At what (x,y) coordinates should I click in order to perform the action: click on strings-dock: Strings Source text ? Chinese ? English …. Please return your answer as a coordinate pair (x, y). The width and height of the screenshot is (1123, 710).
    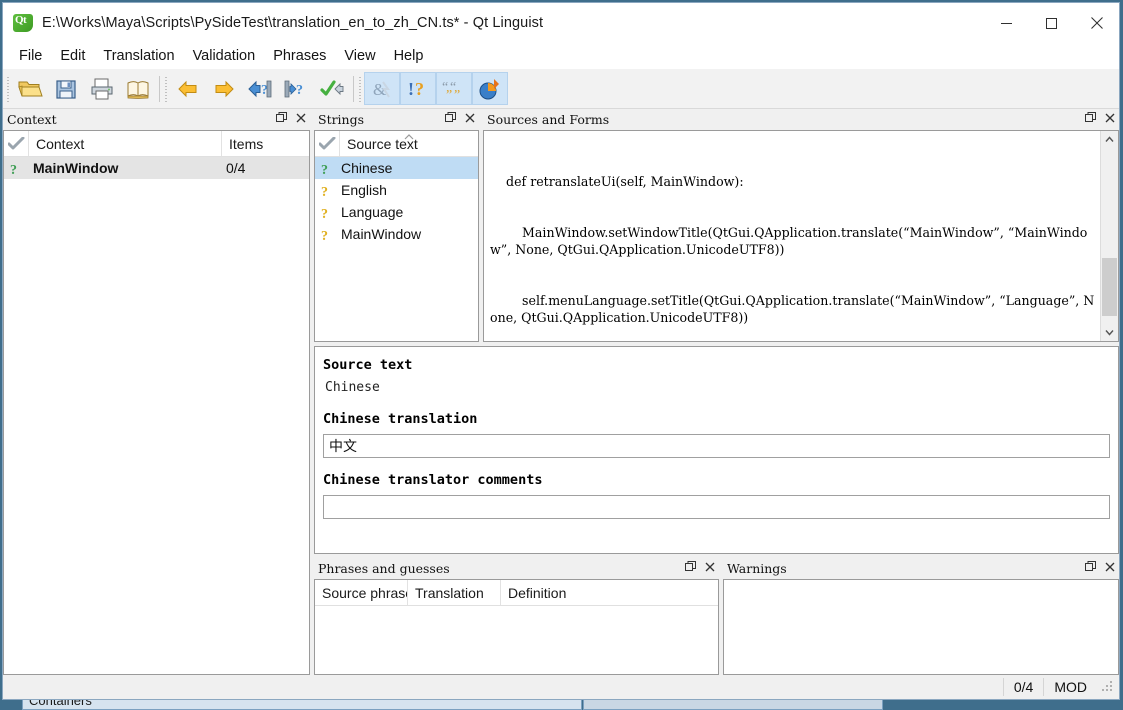
    Looking at the image, I should click on (396, 225).